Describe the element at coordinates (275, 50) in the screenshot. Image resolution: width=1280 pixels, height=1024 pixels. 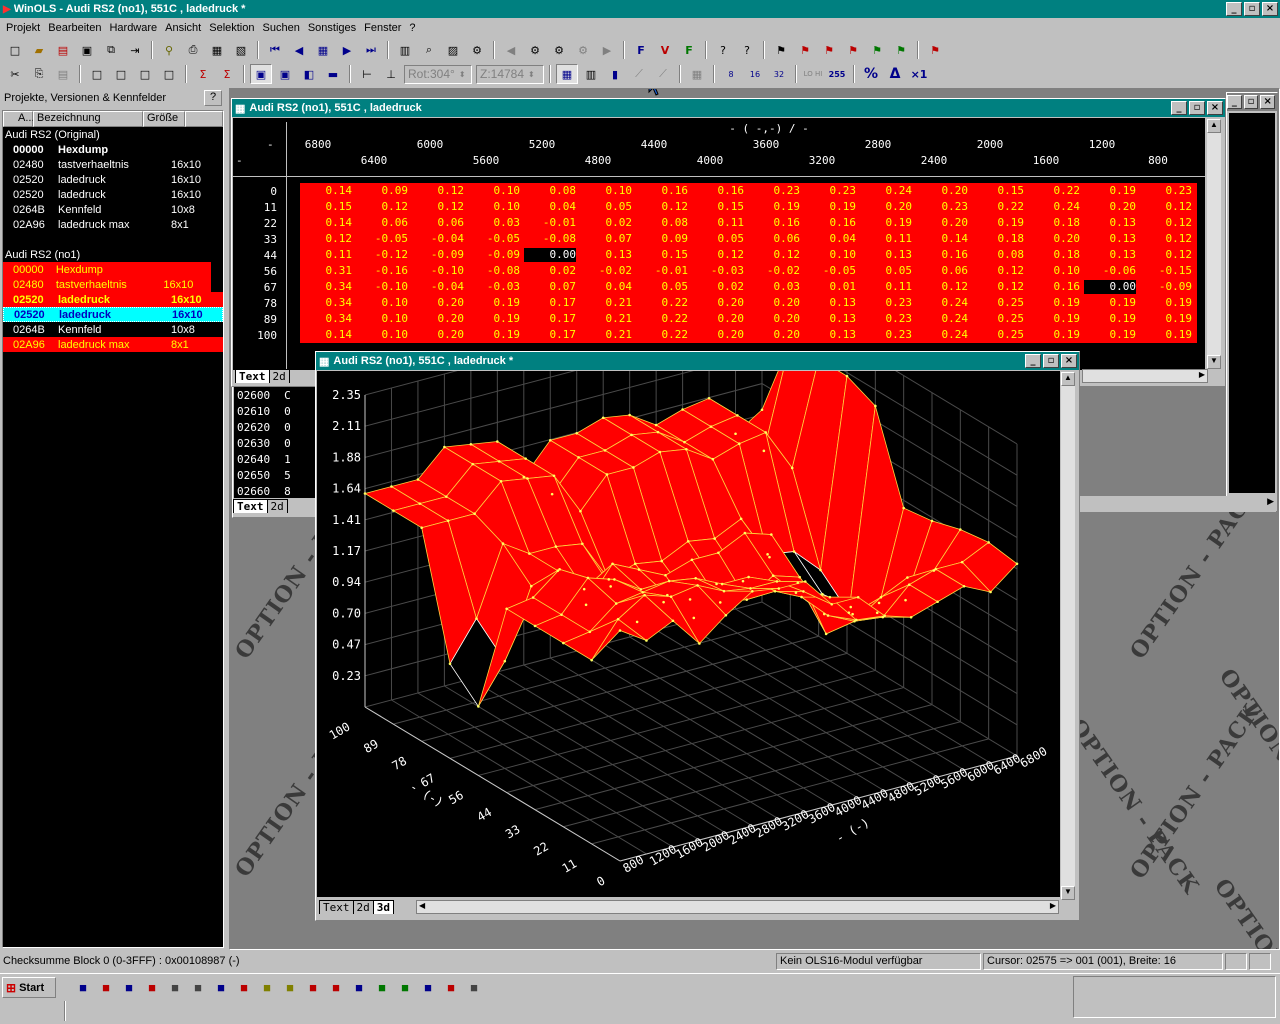
I see `first-map-icon: ⏮` at that location.